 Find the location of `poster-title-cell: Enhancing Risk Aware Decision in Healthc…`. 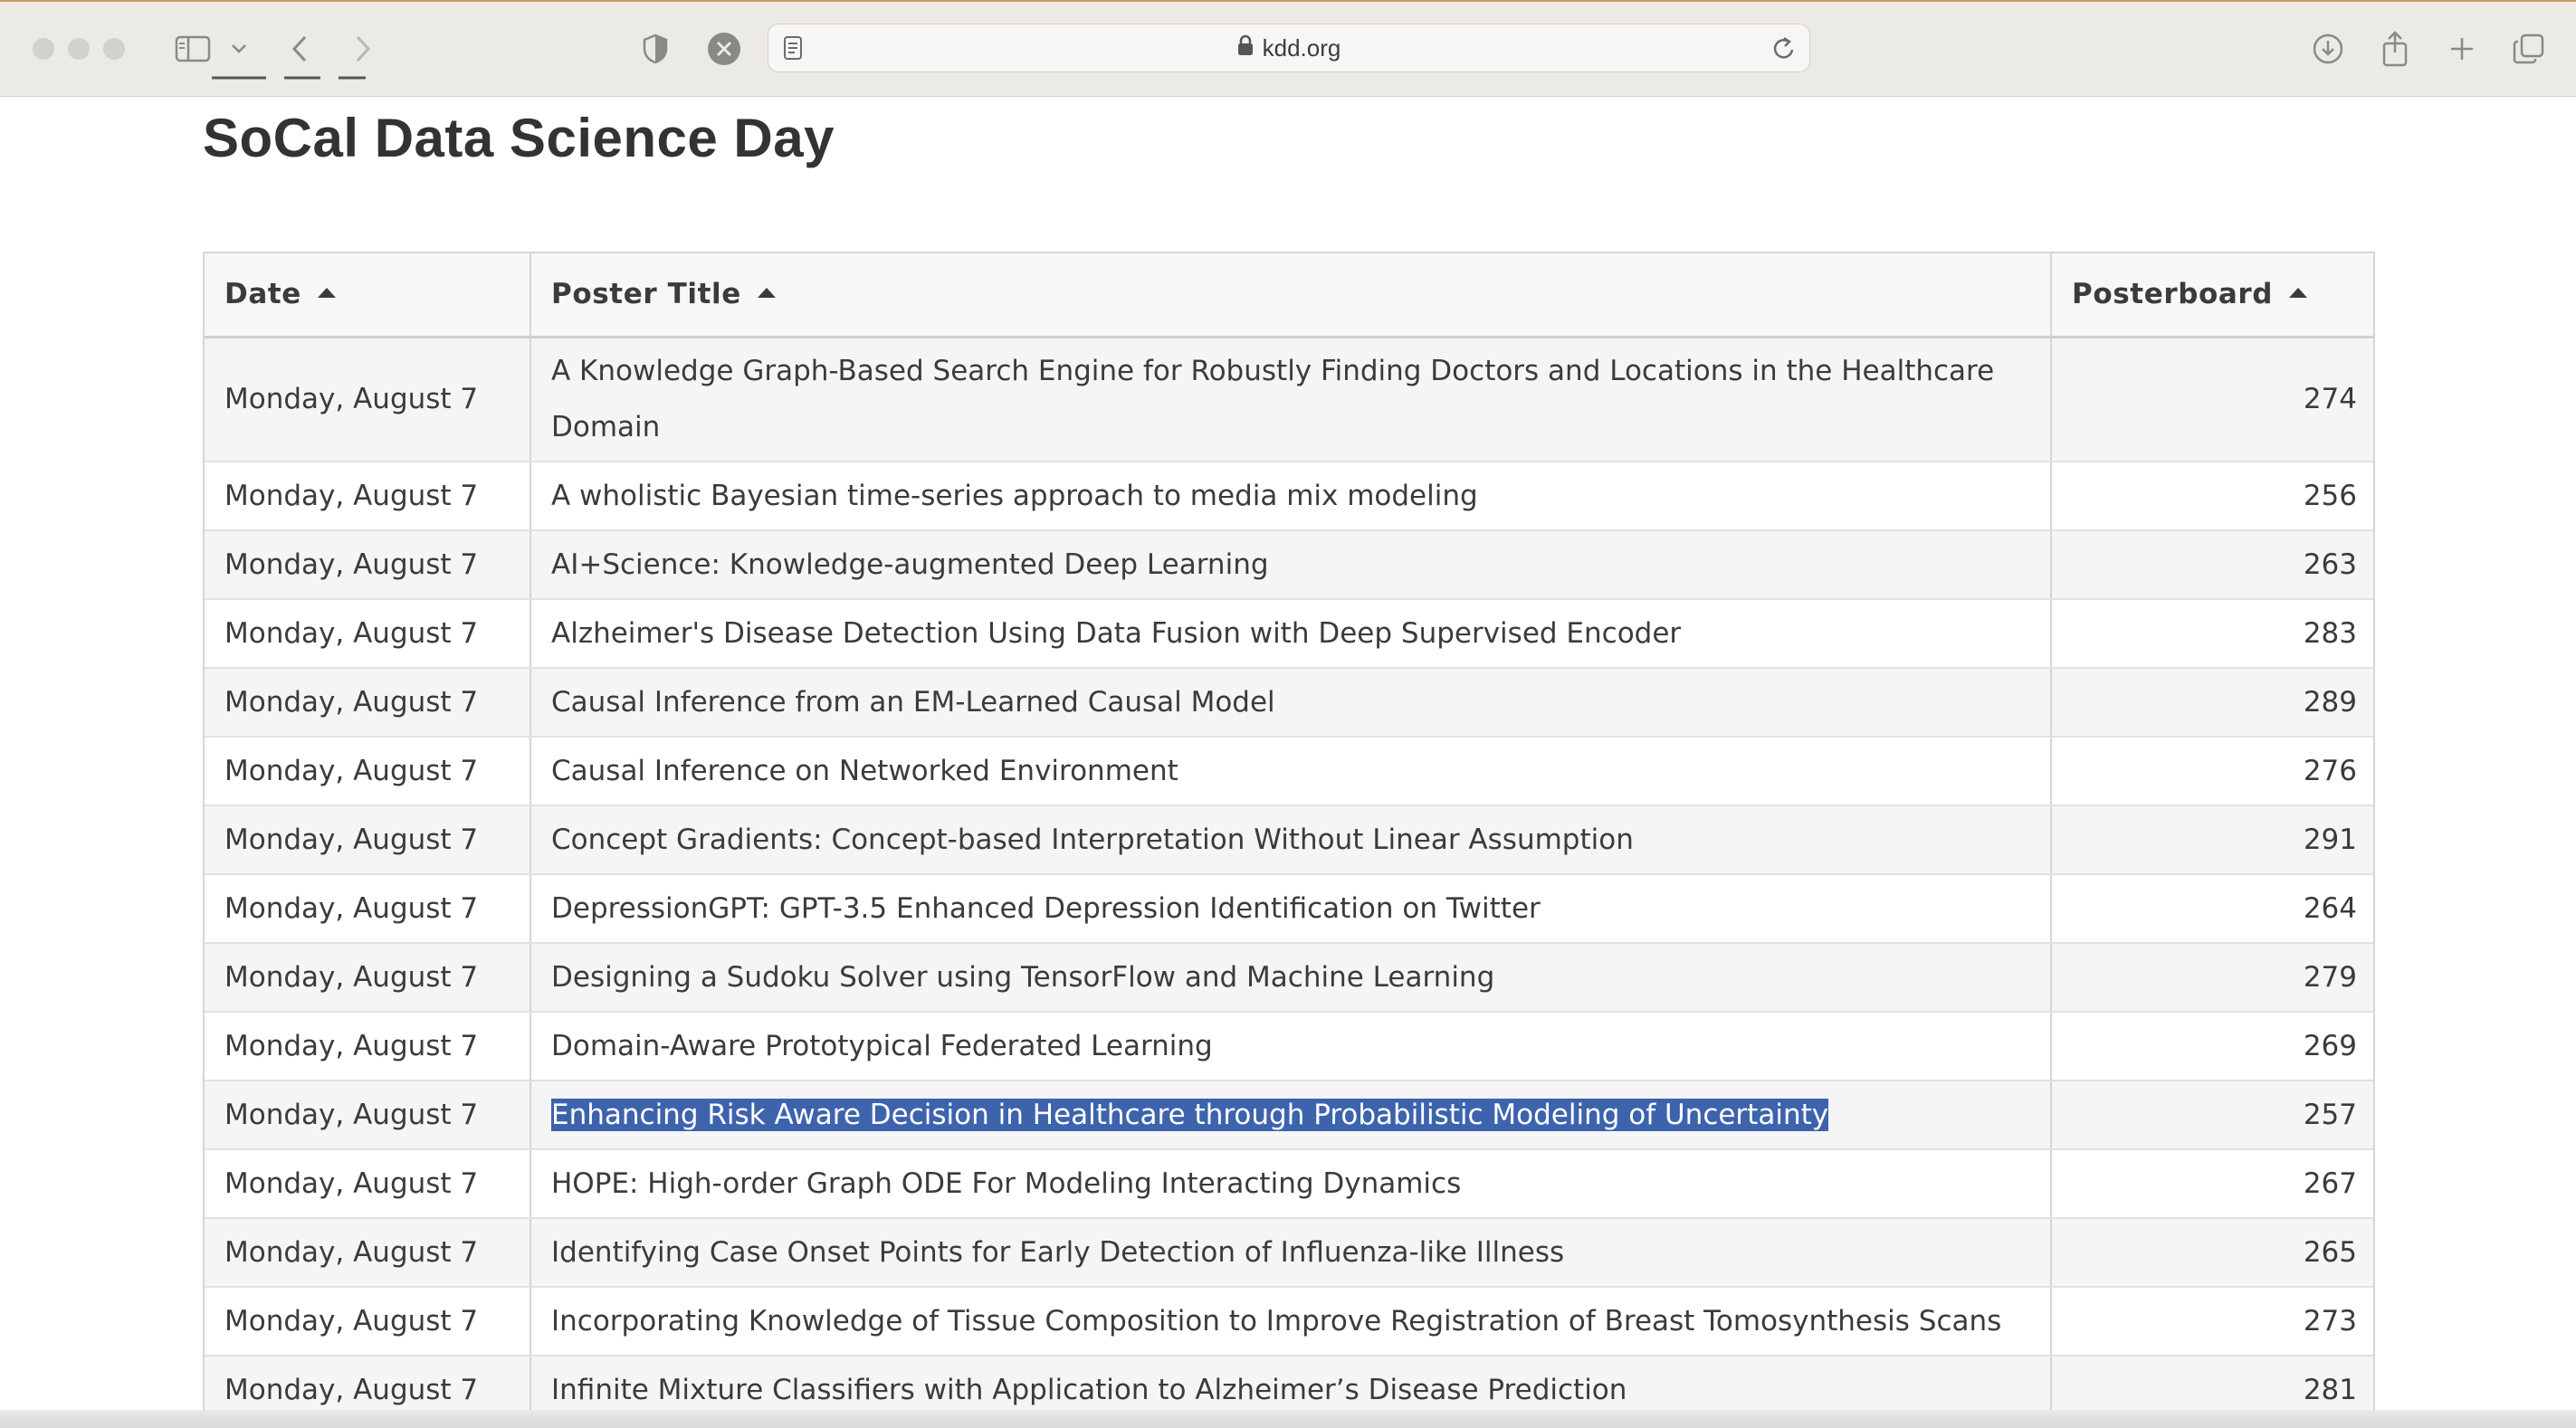

poster-title-cell: Enhancing Risk Aware Decision in Healthc… is located at coordinates (1291, 1115).